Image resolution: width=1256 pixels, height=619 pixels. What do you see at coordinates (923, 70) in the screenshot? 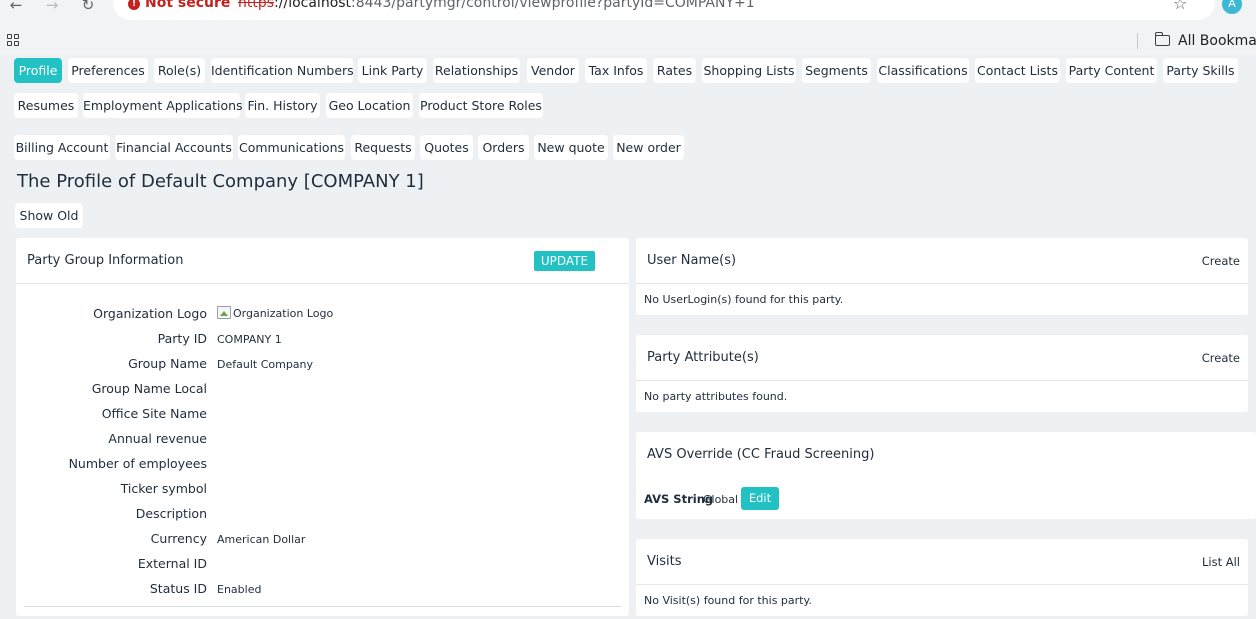
I see `tab-classifications: Classifications` at bounding box center [923, 70].